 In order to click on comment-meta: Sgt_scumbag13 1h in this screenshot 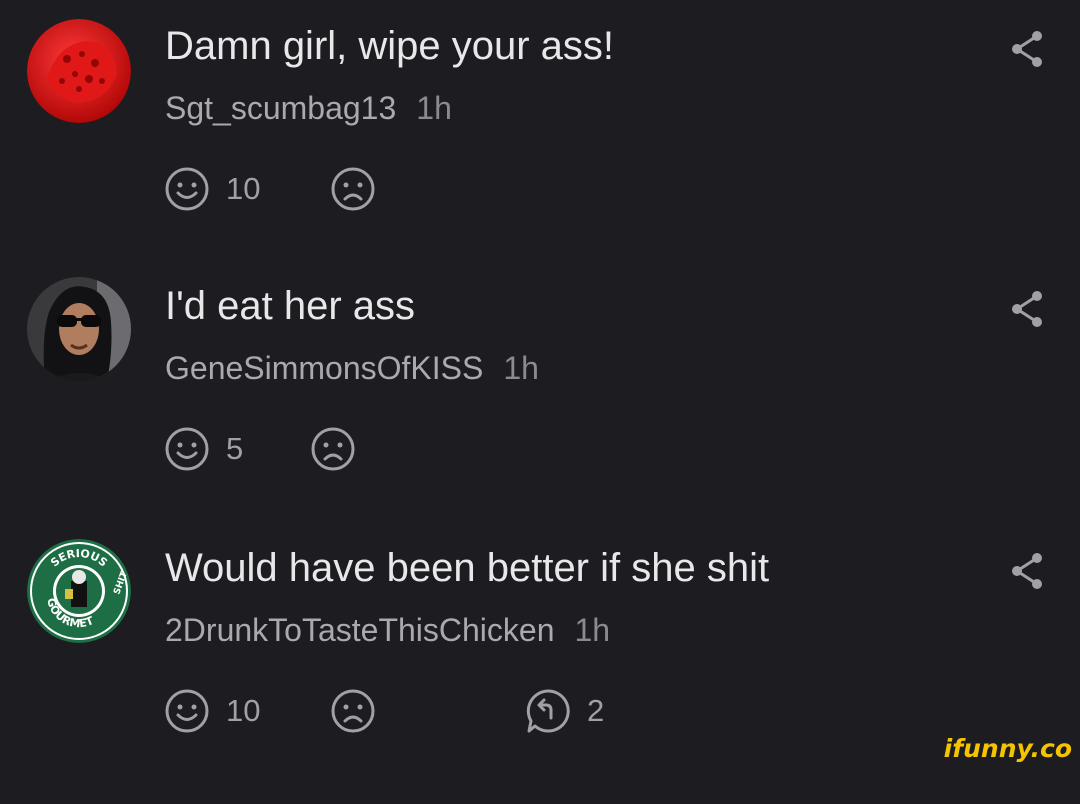, I will do `click(308, 108)`.